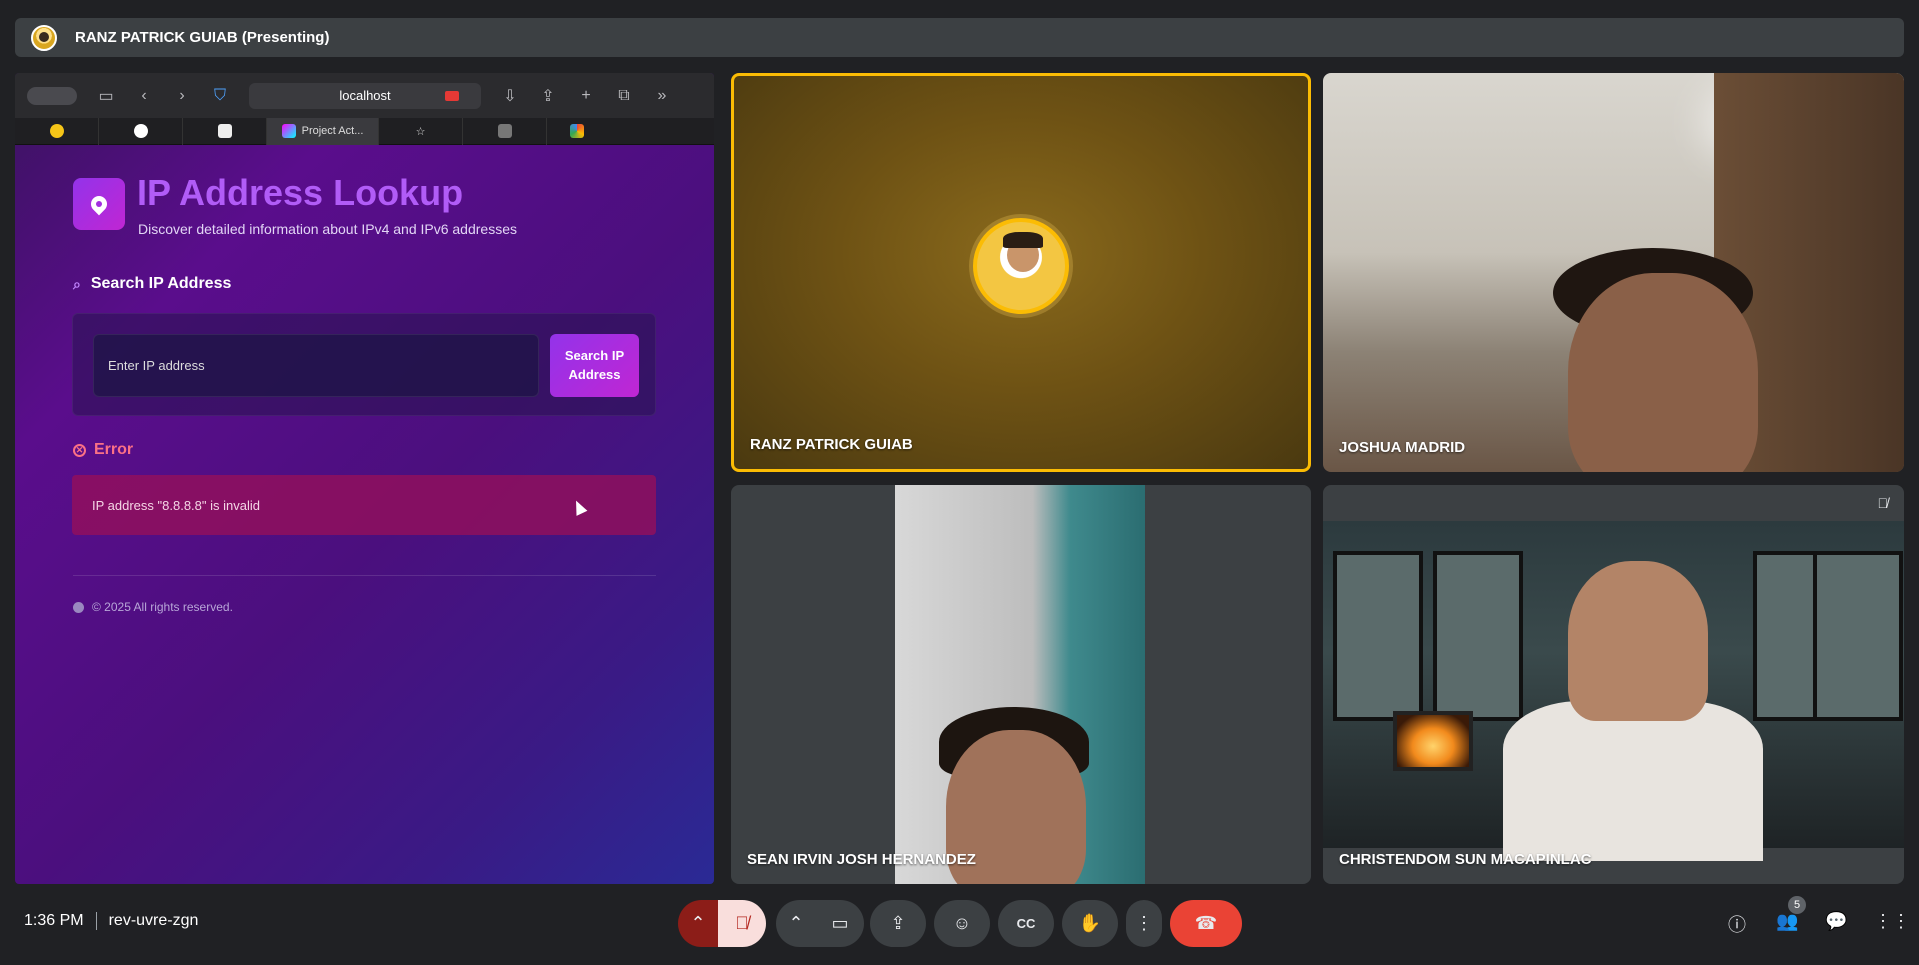  Describe the element at coordinates (202, 37) in the screenshot. I see `presenter-name: RANZ PATRICK GUIAB (Presenting)` at that location.